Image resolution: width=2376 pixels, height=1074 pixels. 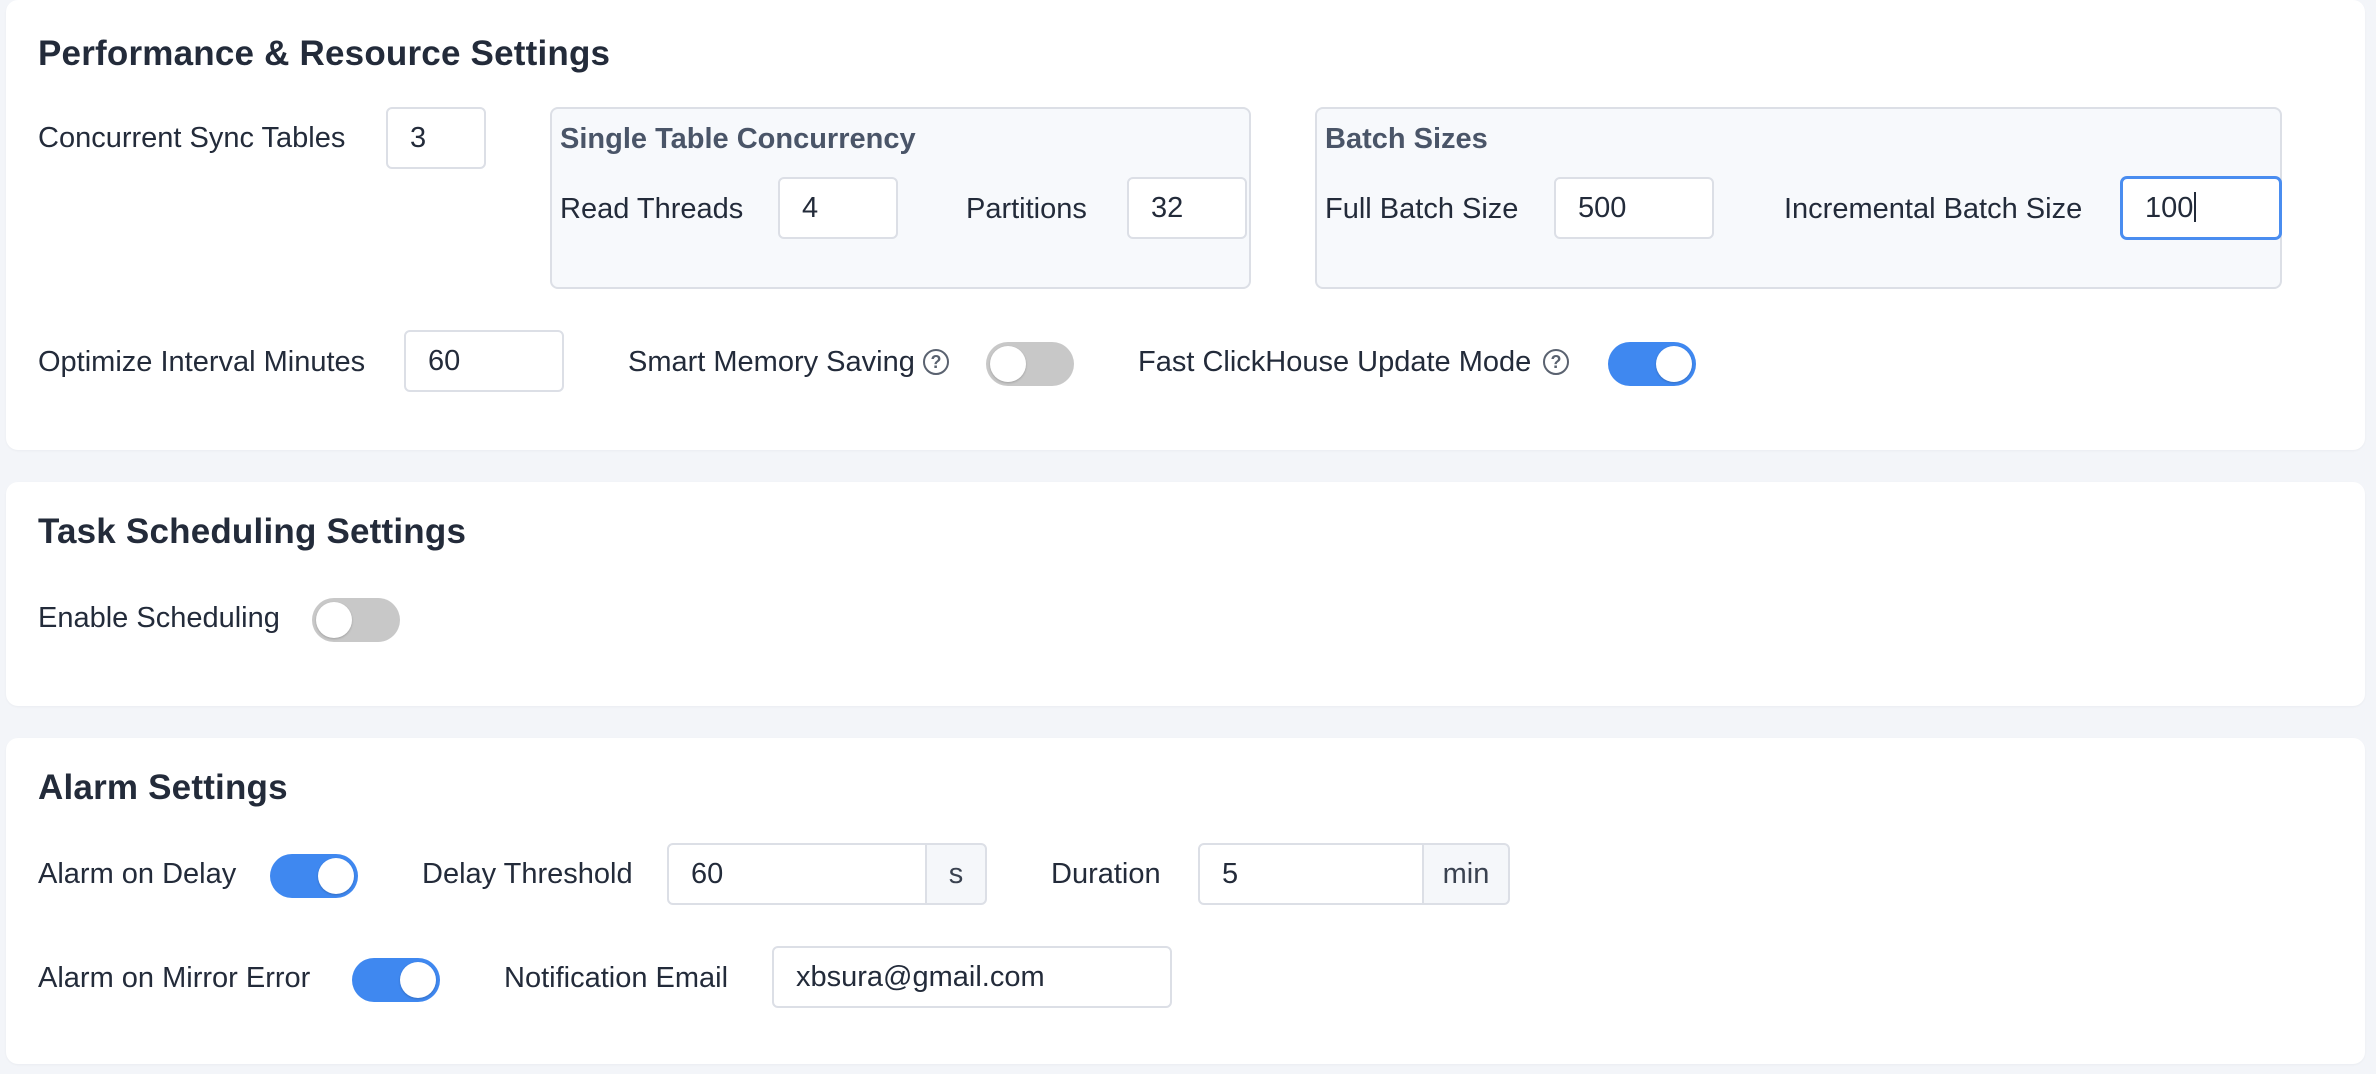 I want to click on full-batch-size-label: Full Batch Size, so click(x=1422, y=209).